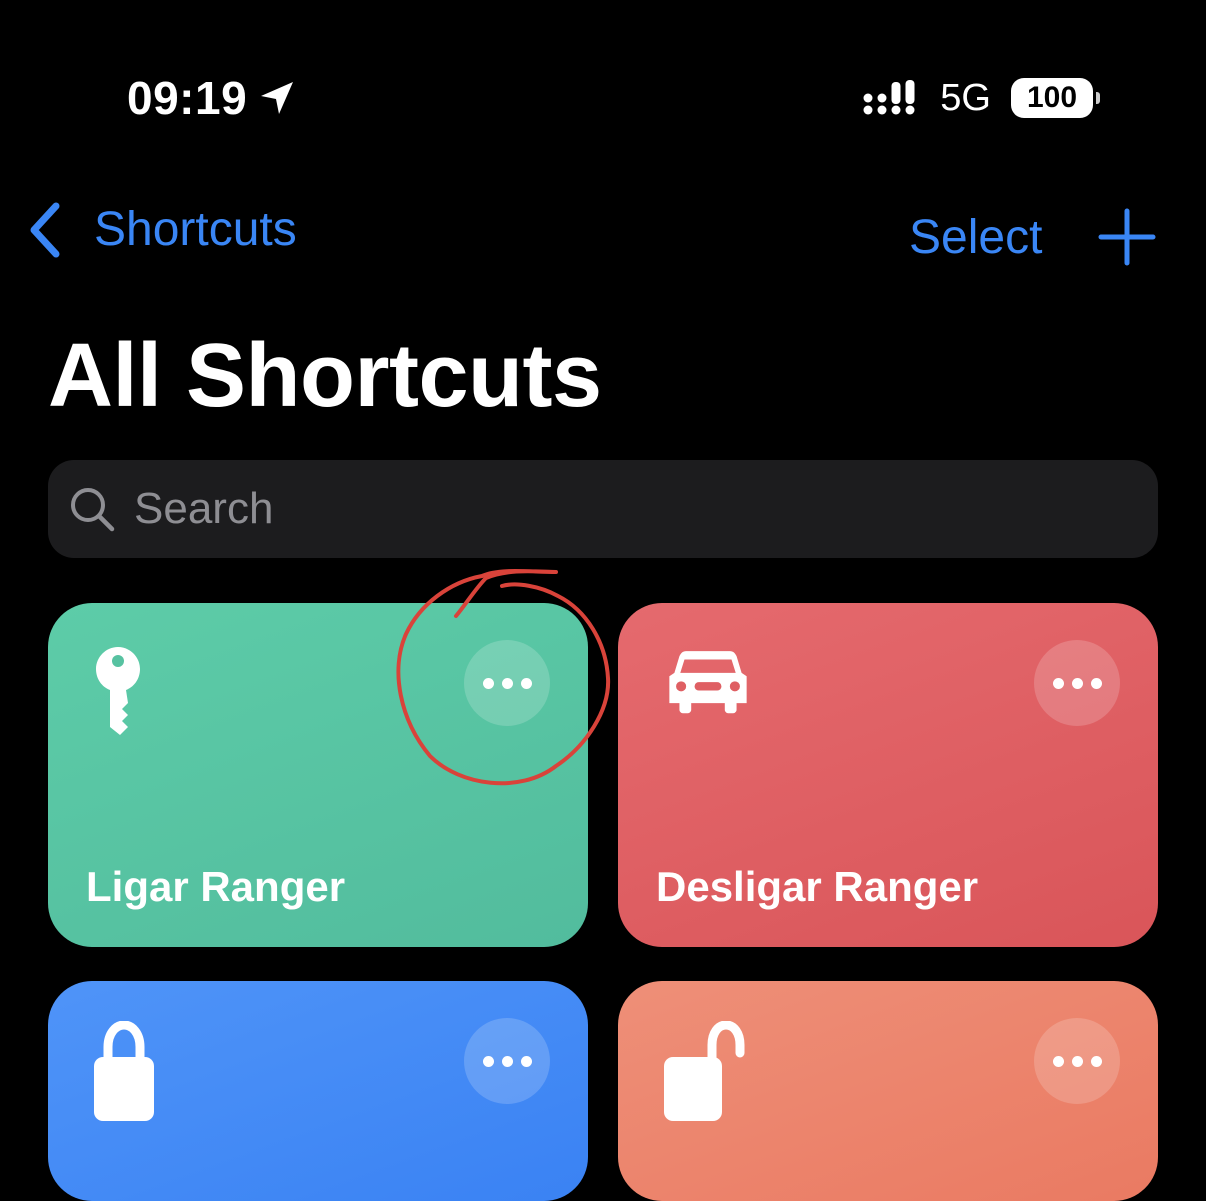  Describe the element at coordinates (888, 1091) in the screenshot. I see `shortcut-tile-unlock` at that location.